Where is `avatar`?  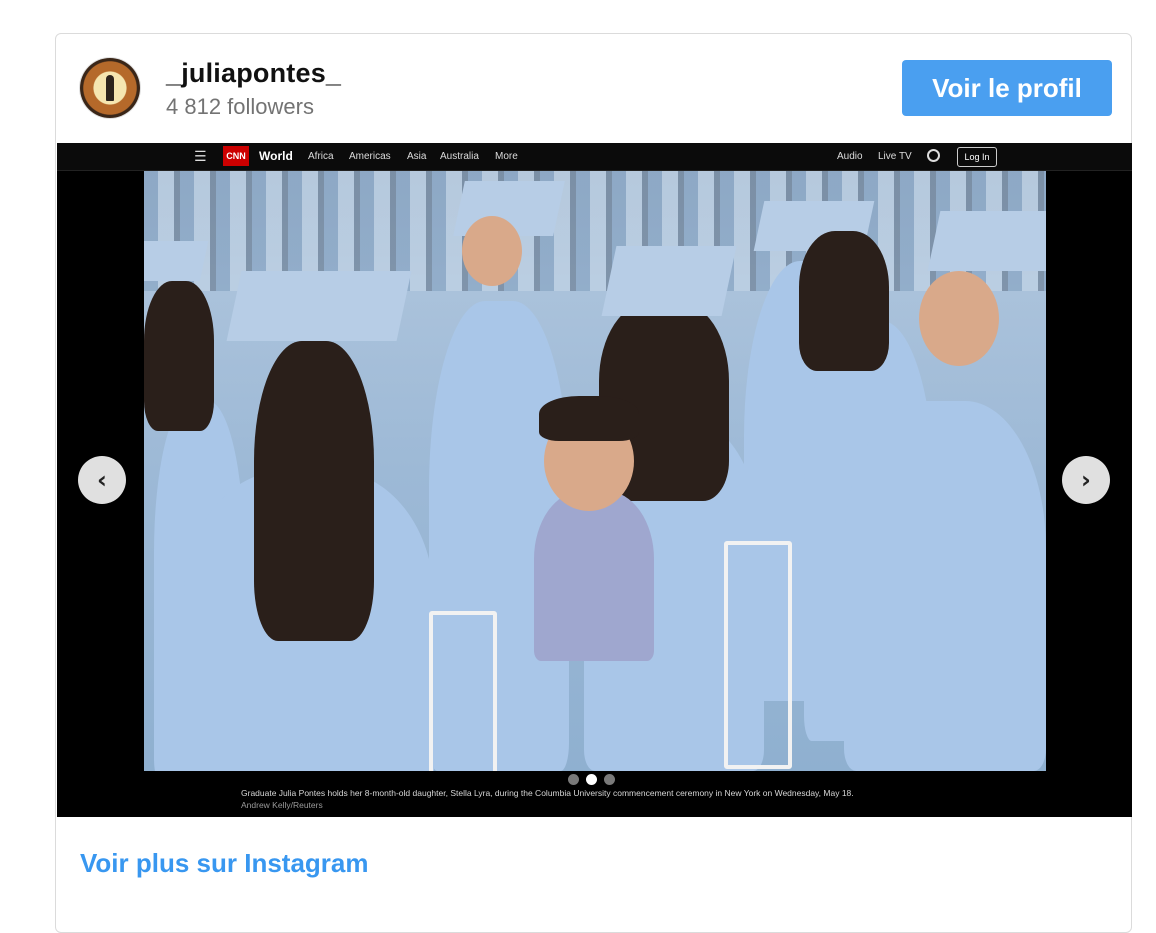 avatar is located at coordinates (110, 88).